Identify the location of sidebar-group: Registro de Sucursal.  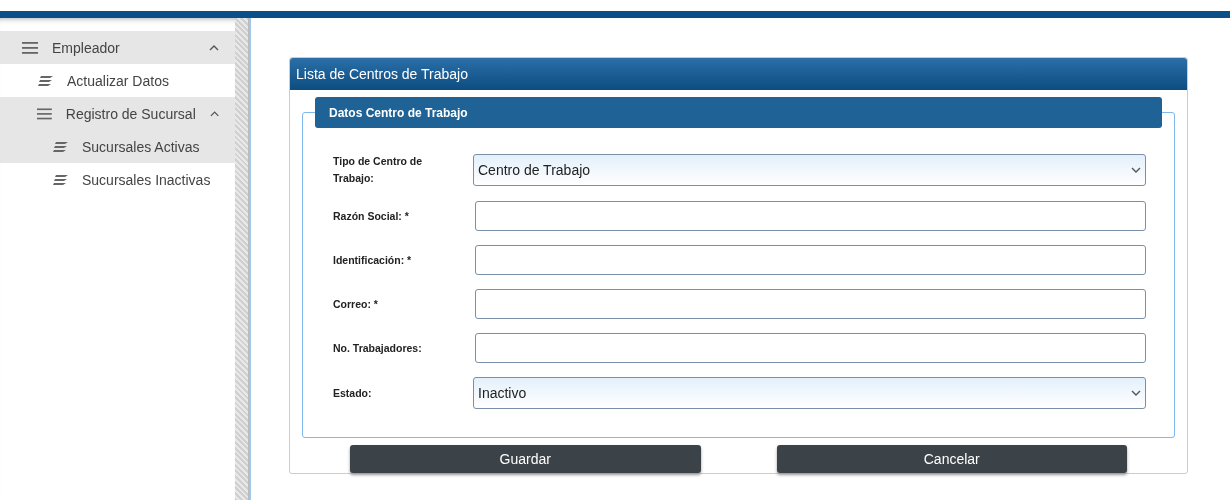
(117, 113).